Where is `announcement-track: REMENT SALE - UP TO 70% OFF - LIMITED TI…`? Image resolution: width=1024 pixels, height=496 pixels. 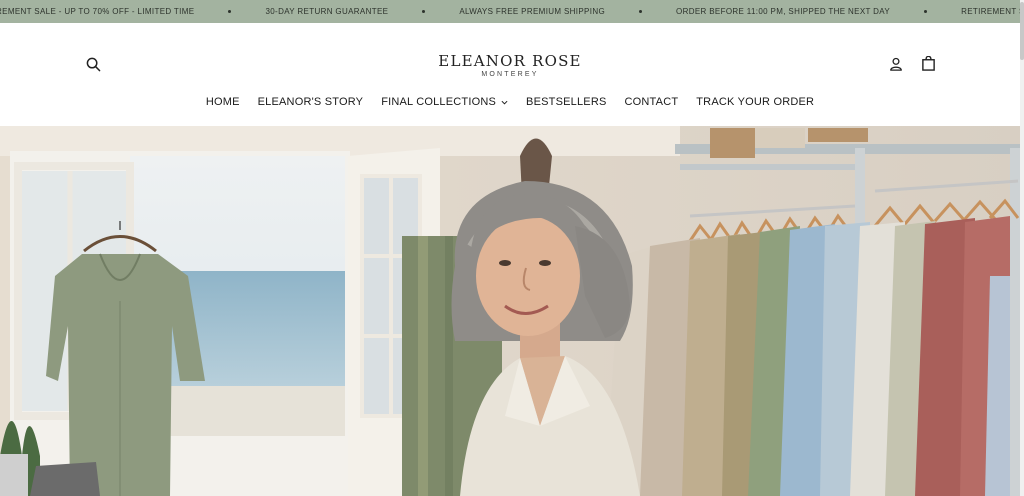
announcement-track: REMENT SALE - UP TO 70% OFF - LIMITED TI… is located at coordinates (510, 11).